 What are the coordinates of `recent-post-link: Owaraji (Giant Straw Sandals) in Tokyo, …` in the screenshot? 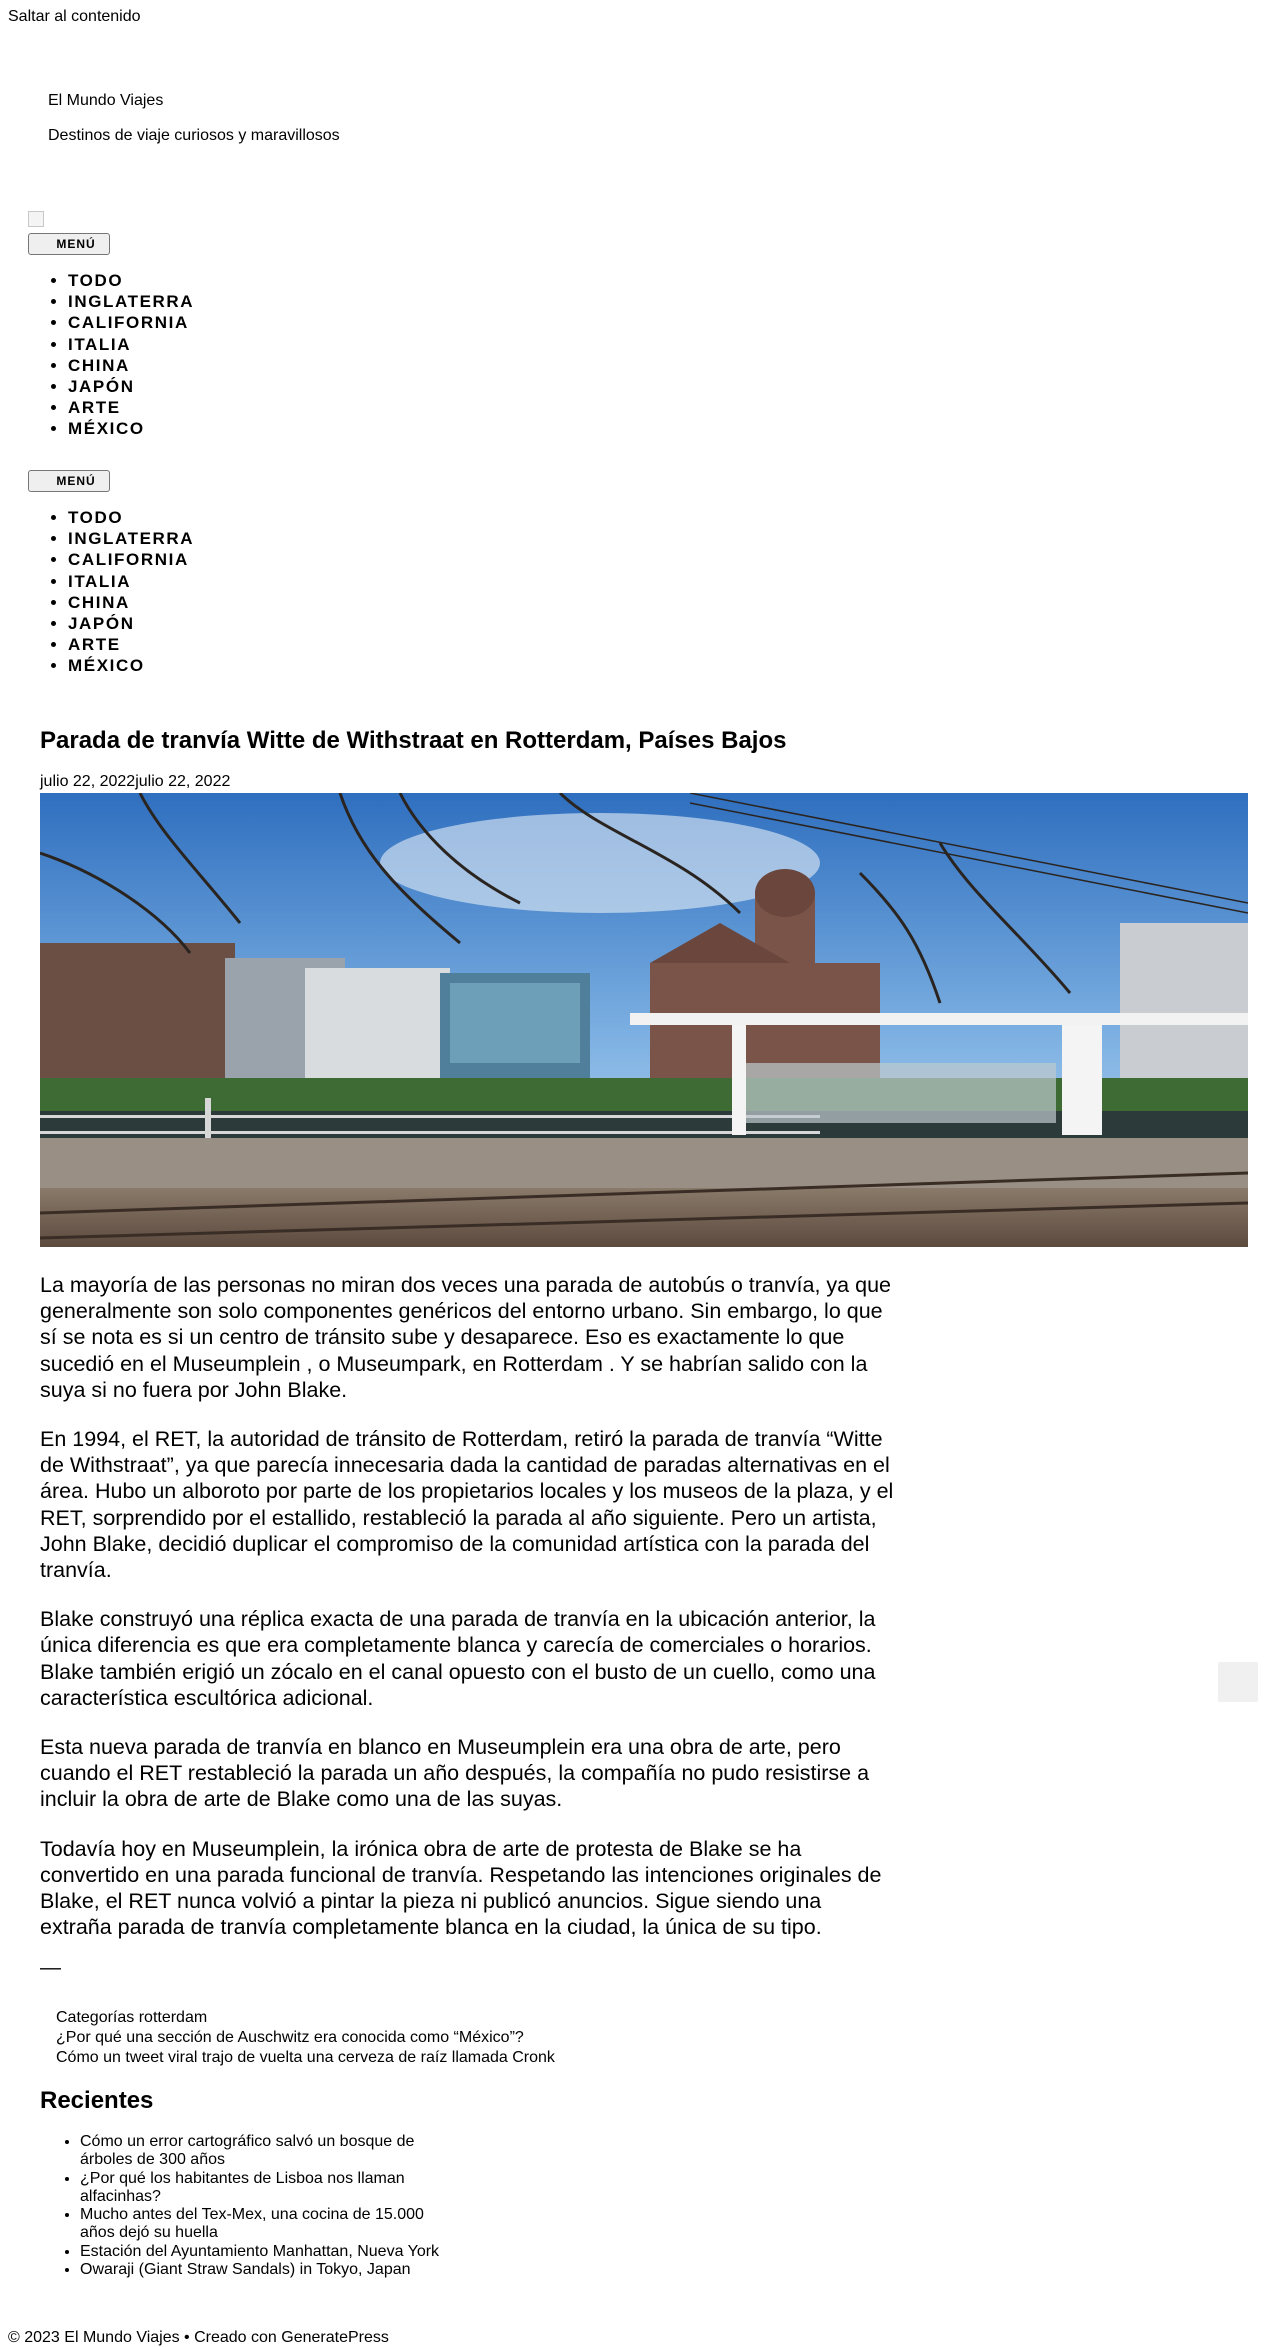 It's located at (245, 2269).